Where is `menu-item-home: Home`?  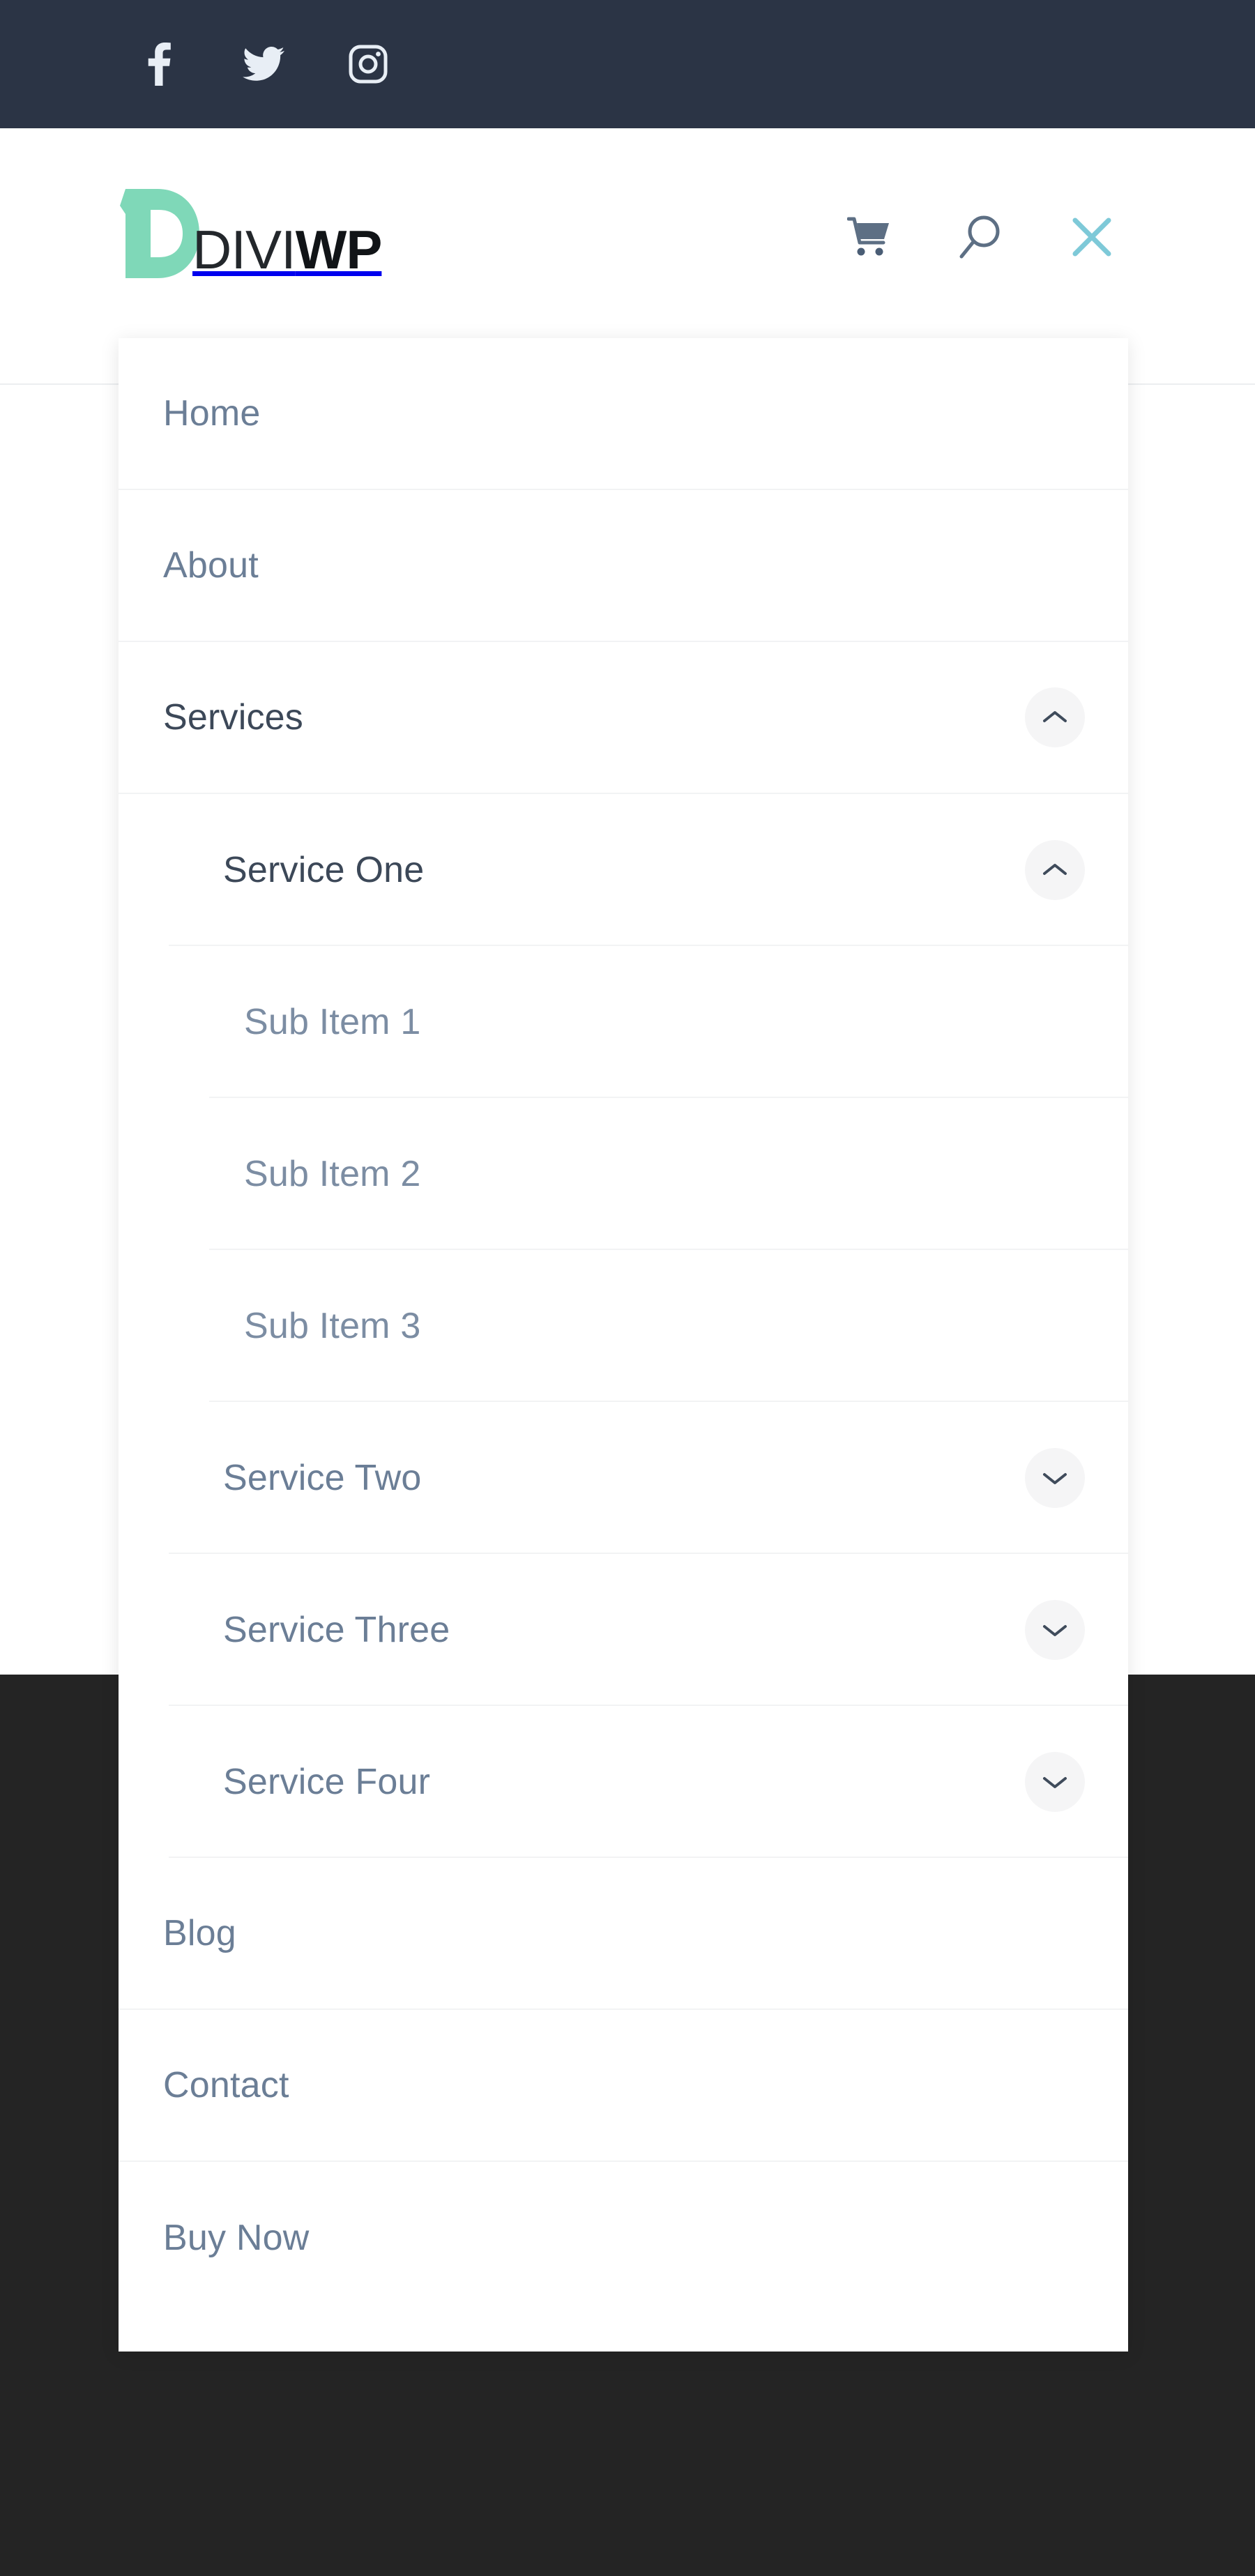
menu-item-home: Home is located at coordinates (623, 414).